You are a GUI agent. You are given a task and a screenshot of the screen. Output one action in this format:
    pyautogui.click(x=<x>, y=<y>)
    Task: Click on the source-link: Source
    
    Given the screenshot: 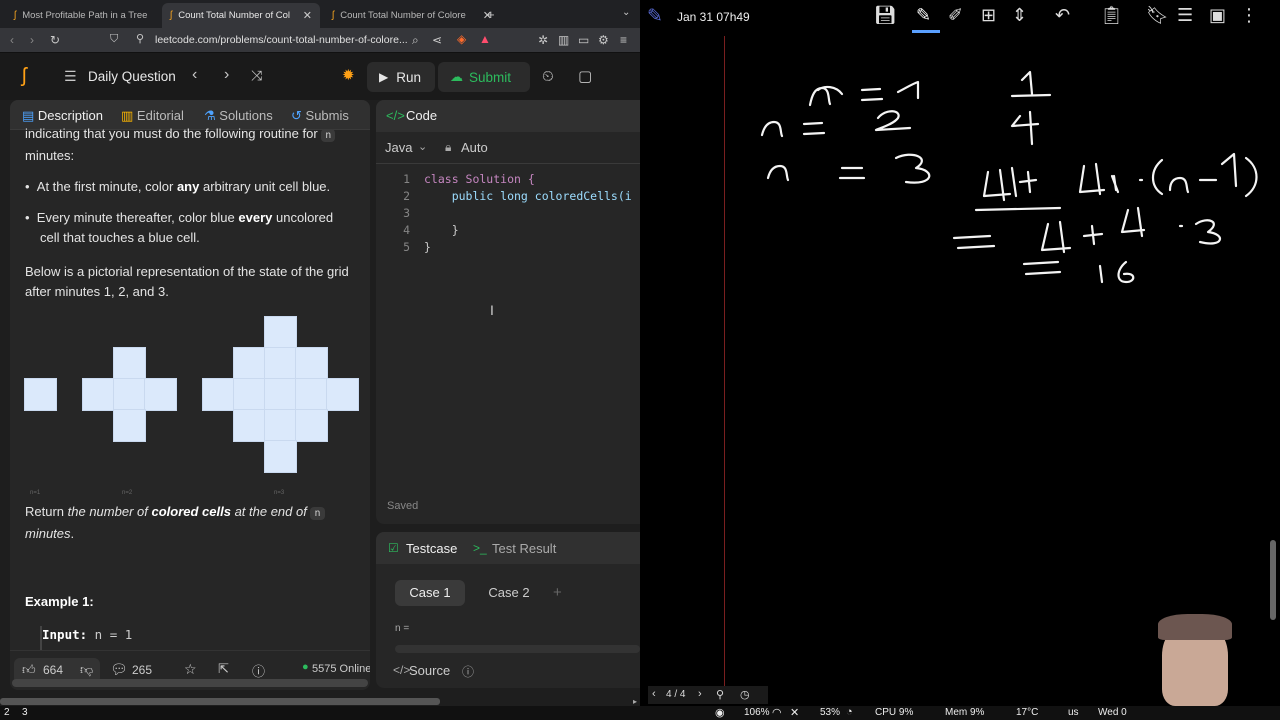 What is the action you would take?
    pyautogui.click(x=429, y=670)
    